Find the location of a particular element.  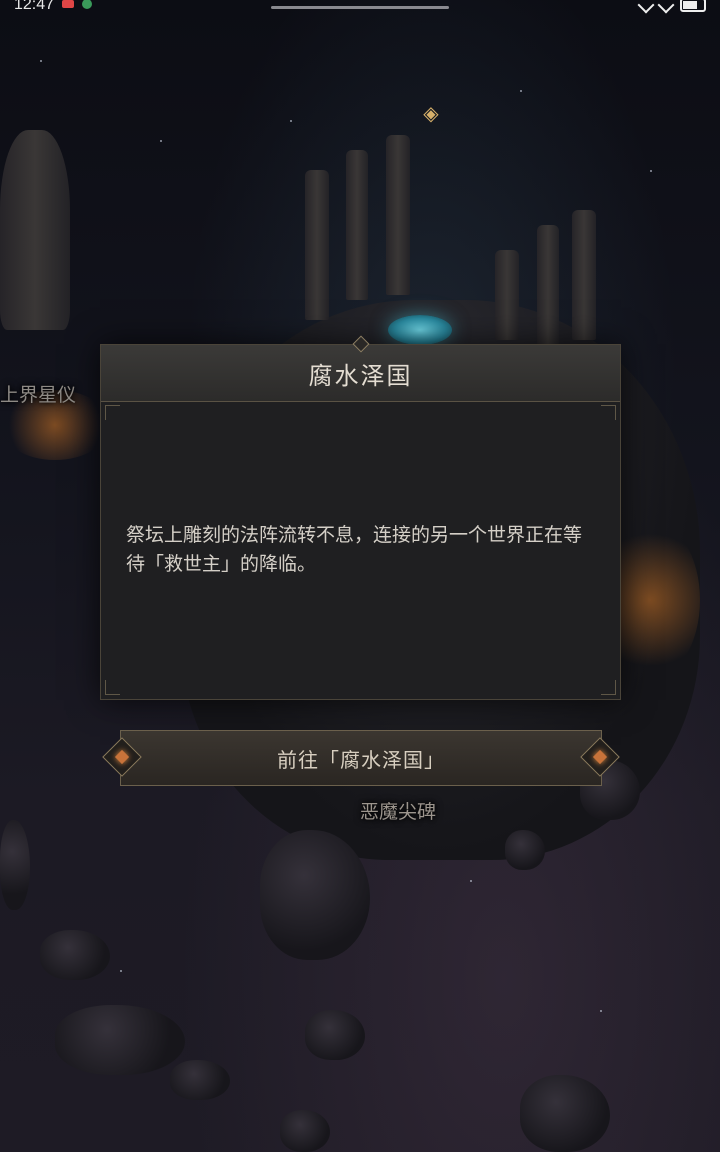

goto-button-label: 前往「腐水泽国」 is located at coordinates (361, 759).